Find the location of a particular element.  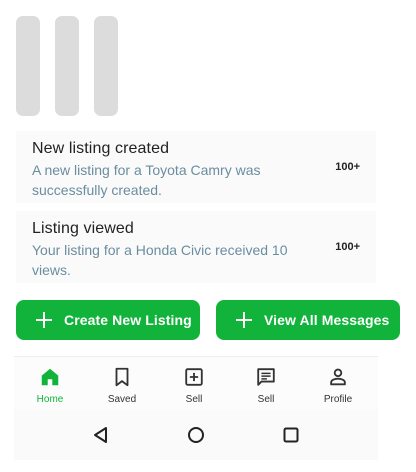

bookmark-icon is located at coordinates (122, 377).